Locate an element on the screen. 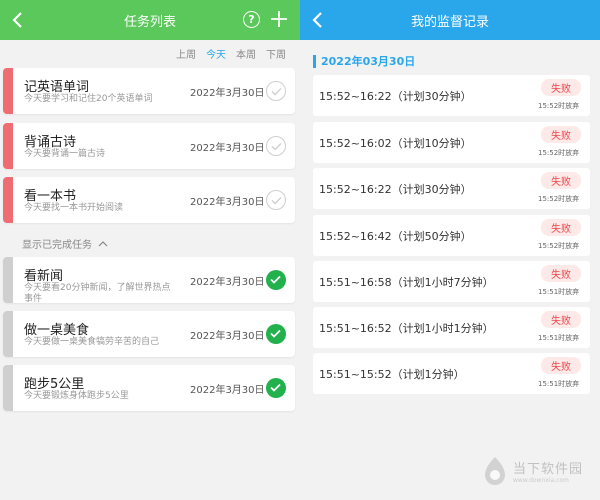  task-card: 记英语单词 今天要学习和记住20个英语单词 2022年3月30日 is located at coordinates (149, 91).